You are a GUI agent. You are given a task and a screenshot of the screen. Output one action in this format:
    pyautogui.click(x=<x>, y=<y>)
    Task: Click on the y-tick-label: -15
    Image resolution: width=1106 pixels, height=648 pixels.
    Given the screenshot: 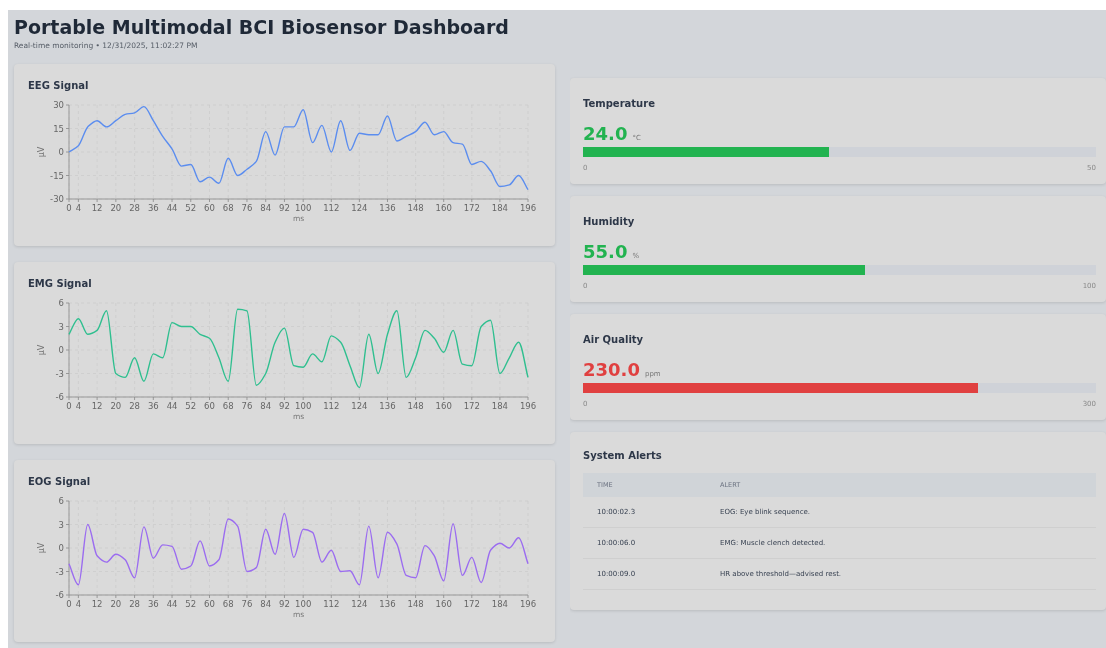 What is the action you would take?
    pyautogui.click(x=57, y=175)
    